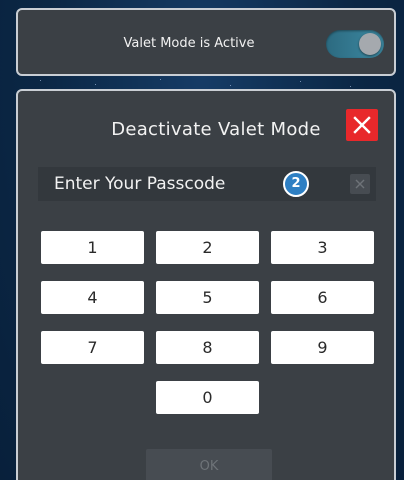 The width and height of the screenshot is (404, 480). I want to click on clear-passcode-button, so click(360, 184).